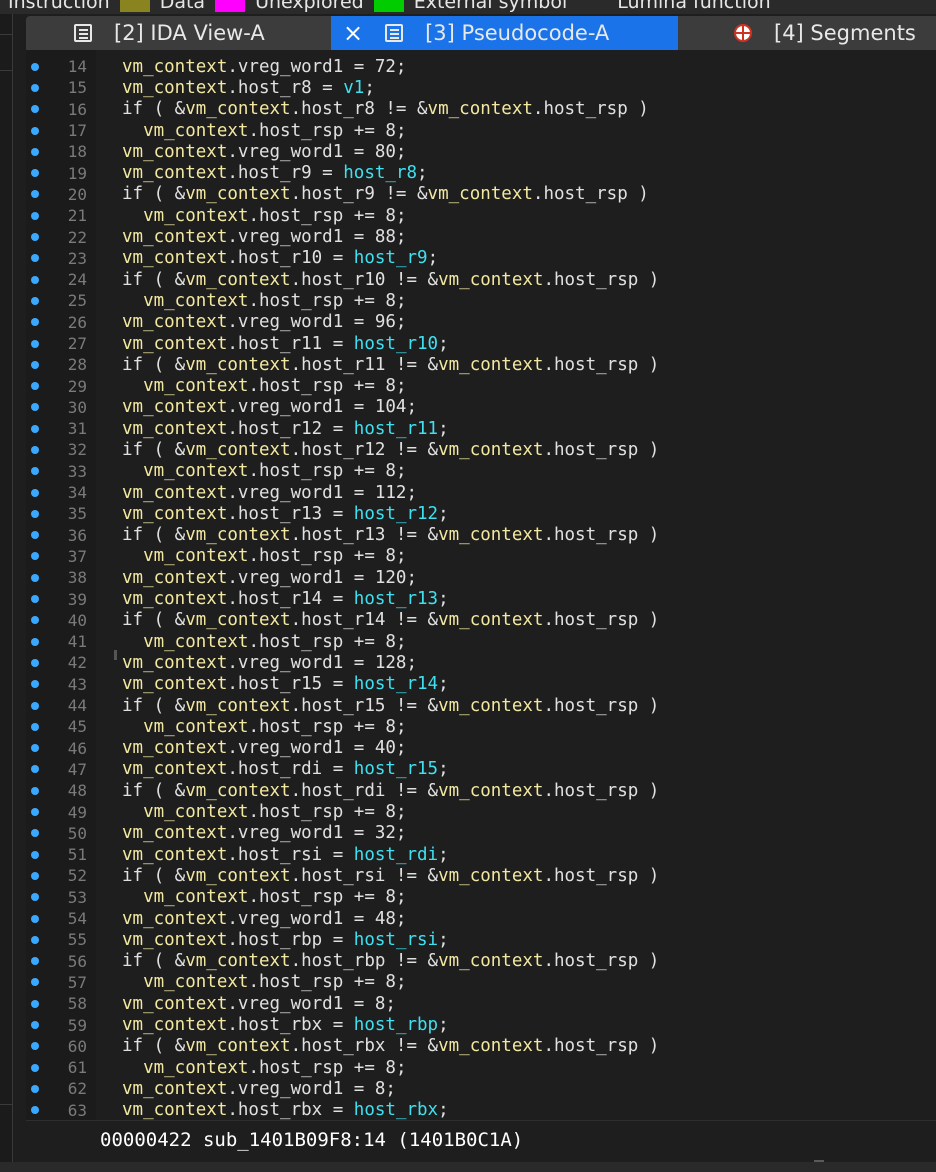 This screenshot has width=936, height=1172. Describe the element at coordinates (481, 87) in the screenshot. I see `code-line: 15 vm_context.host_r8 = v1;` at that location.